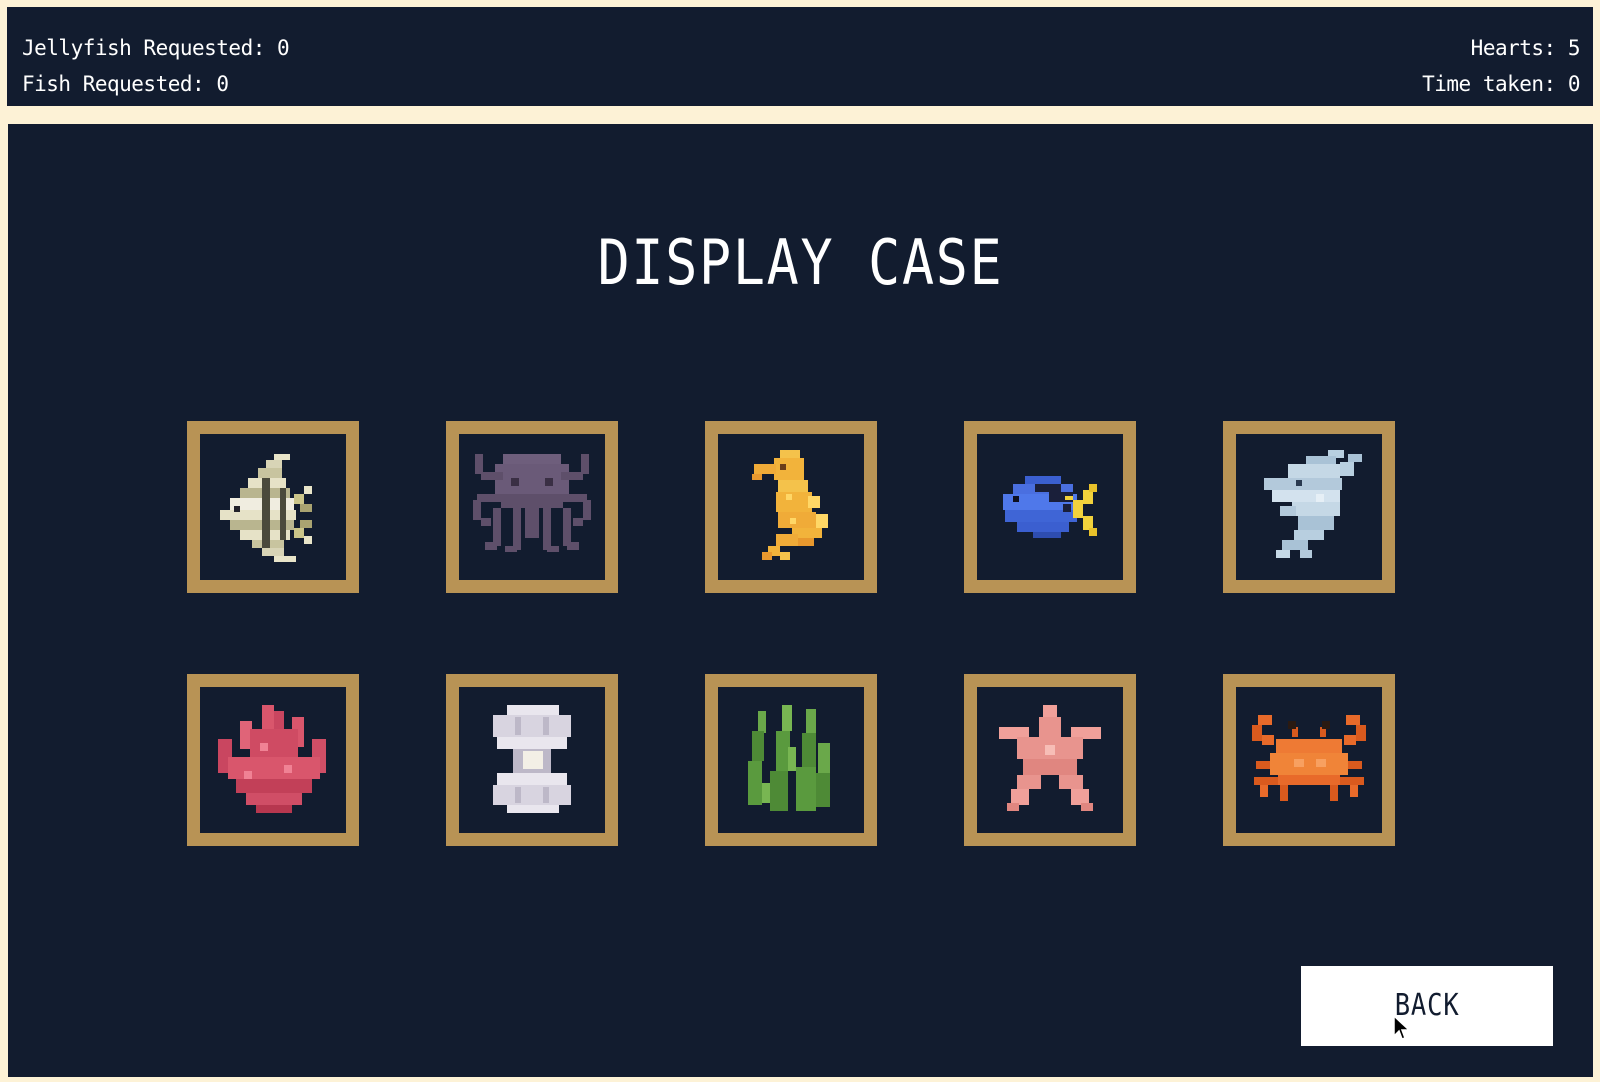 The image size is (1600, 1082). Describe the element at coordinates (1574, 48) in the screenshot. I see `hearts-value: 5` at that location.